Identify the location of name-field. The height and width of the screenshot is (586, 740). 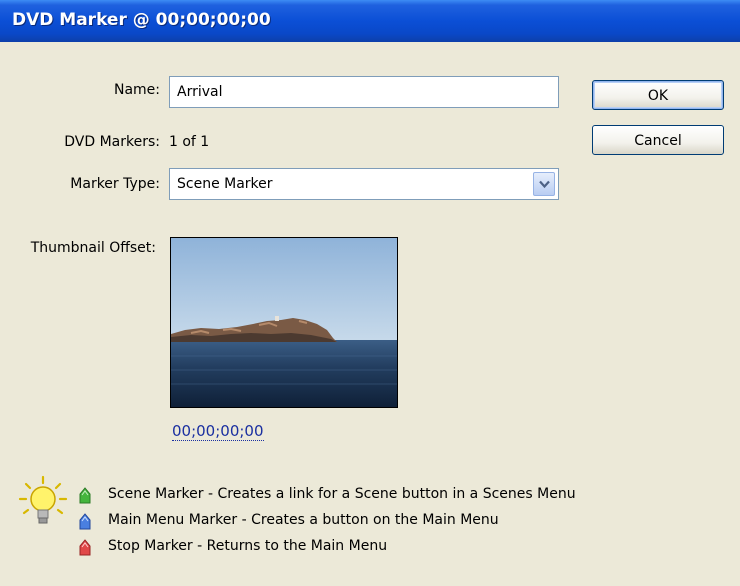
(364, 92).